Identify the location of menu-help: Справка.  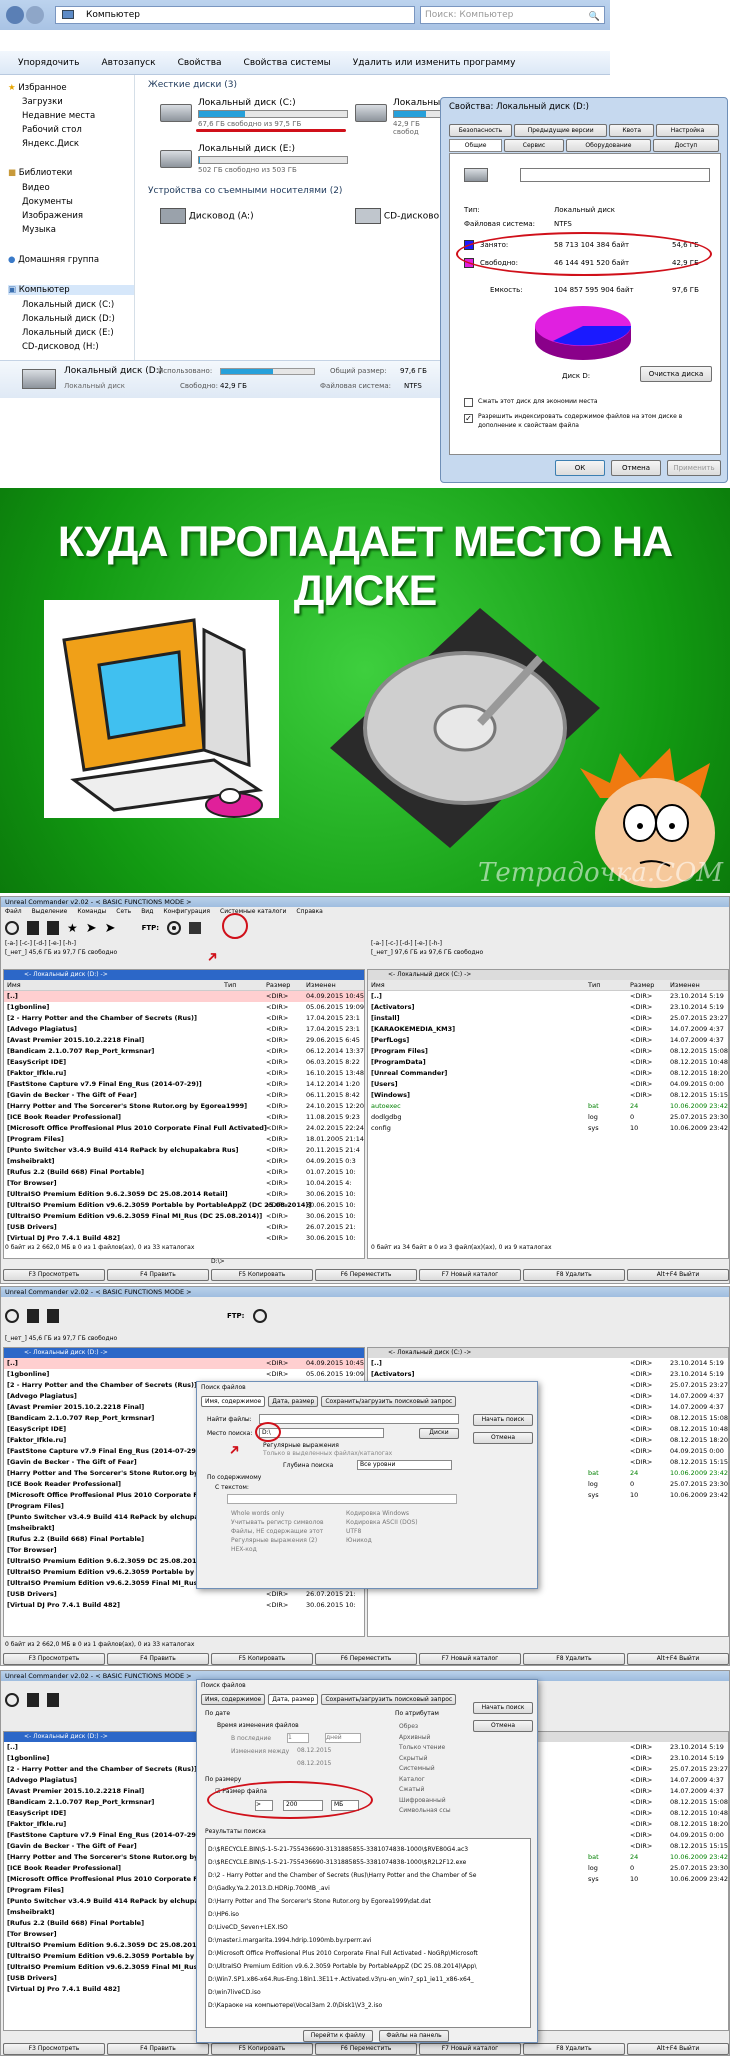
(309, 911).